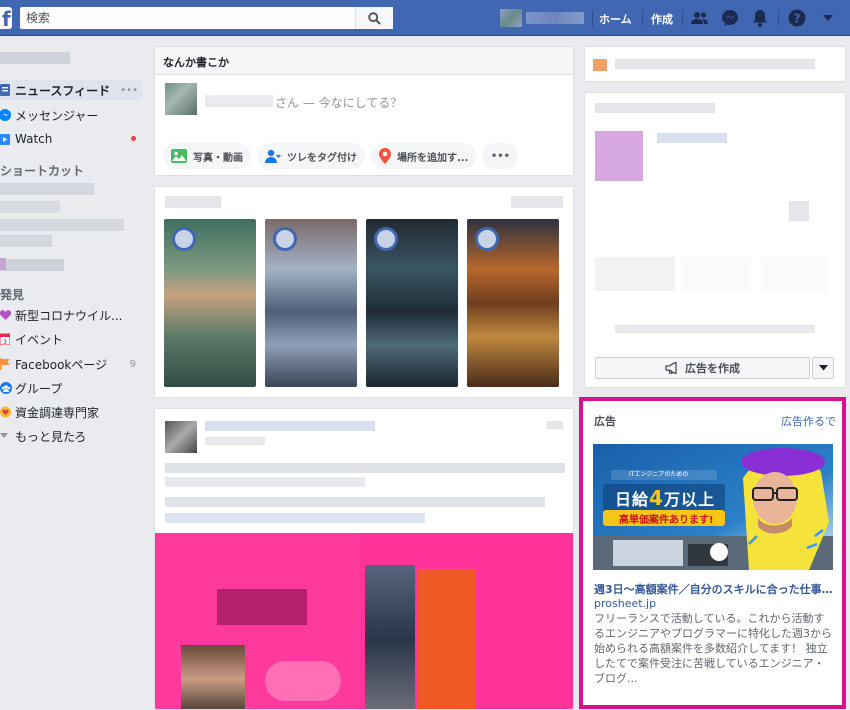 This screenshot has height=710, width=850. What do you see at coordinates (364, 621) in the screenshot?
I see `post-image` at bounding box center [364, 621].